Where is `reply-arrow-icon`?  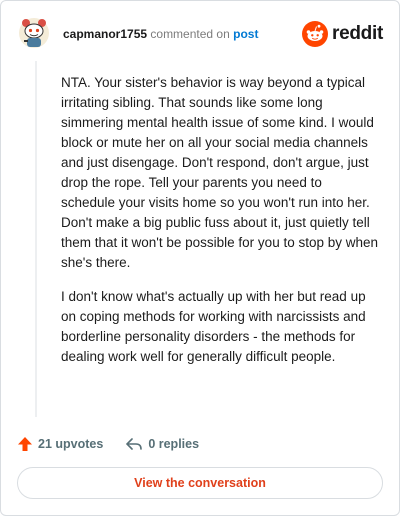 reply-arrow-icon is located at coordinates (134, 444).